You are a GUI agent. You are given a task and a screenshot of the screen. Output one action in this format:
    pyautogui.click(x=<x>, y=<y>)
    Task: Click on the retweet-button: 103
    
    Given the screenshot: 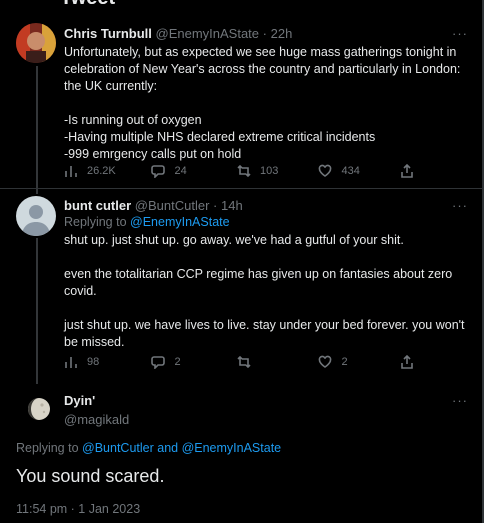 What is the action you would take?
    pyautogui.click(x=278, y=171)
    